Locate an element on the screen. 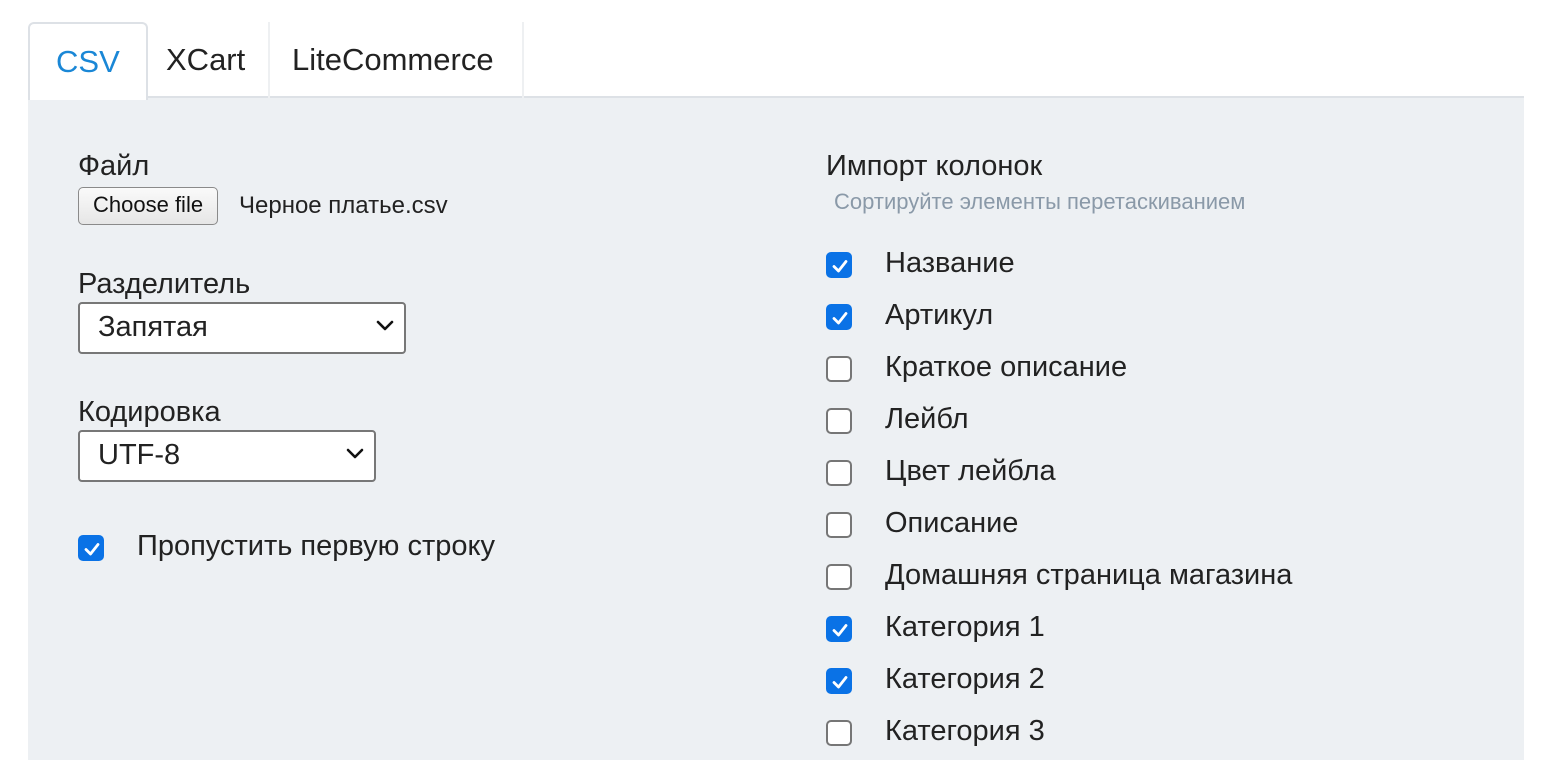 This screenshot has height=760, width=1552. column-item: Категория 3 is located at coordinates (1136, 733).